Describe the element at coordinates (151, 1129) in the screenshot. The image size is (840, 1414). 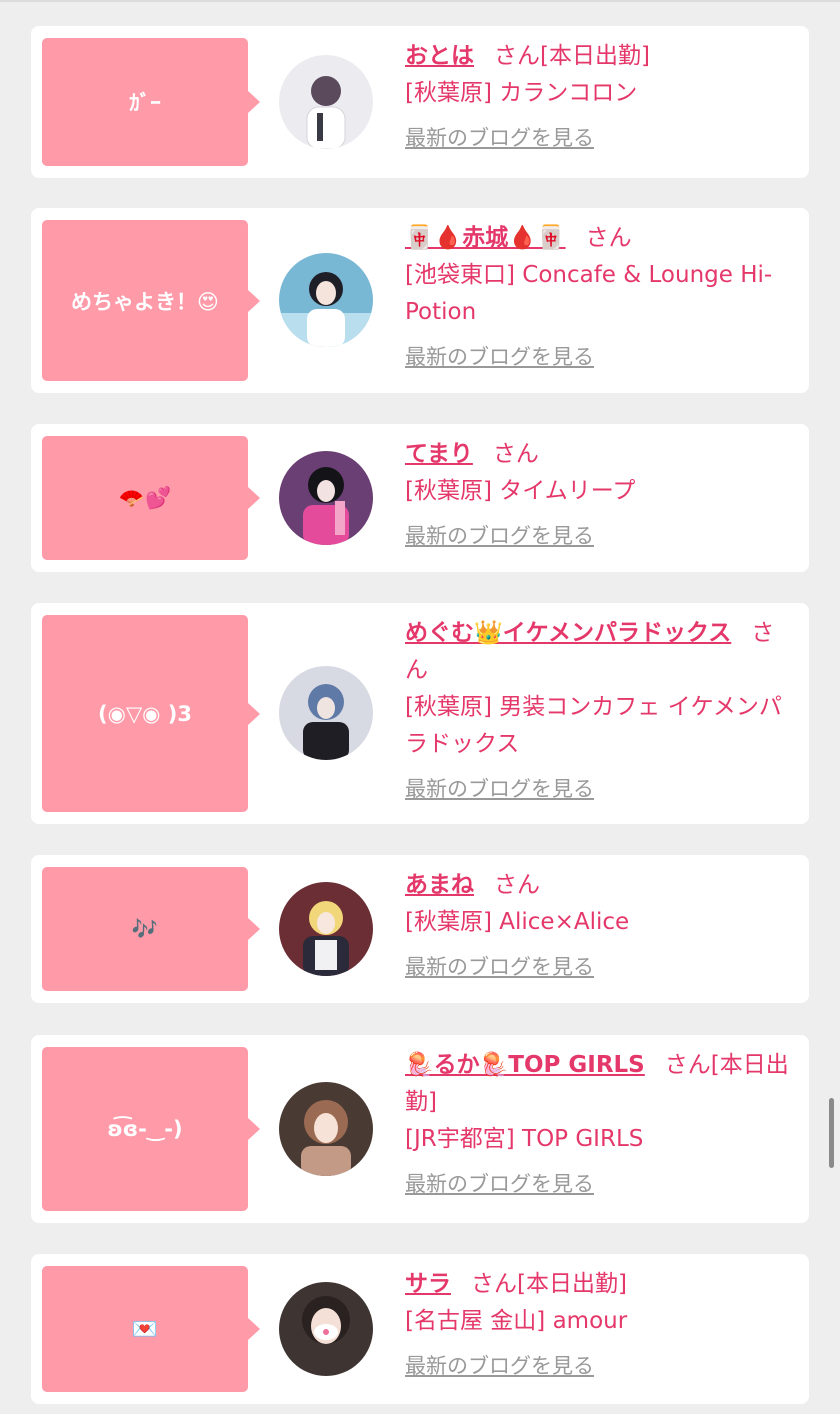
I see `comment-bubble: ʚ͡ɞ-‿-)` at that location.